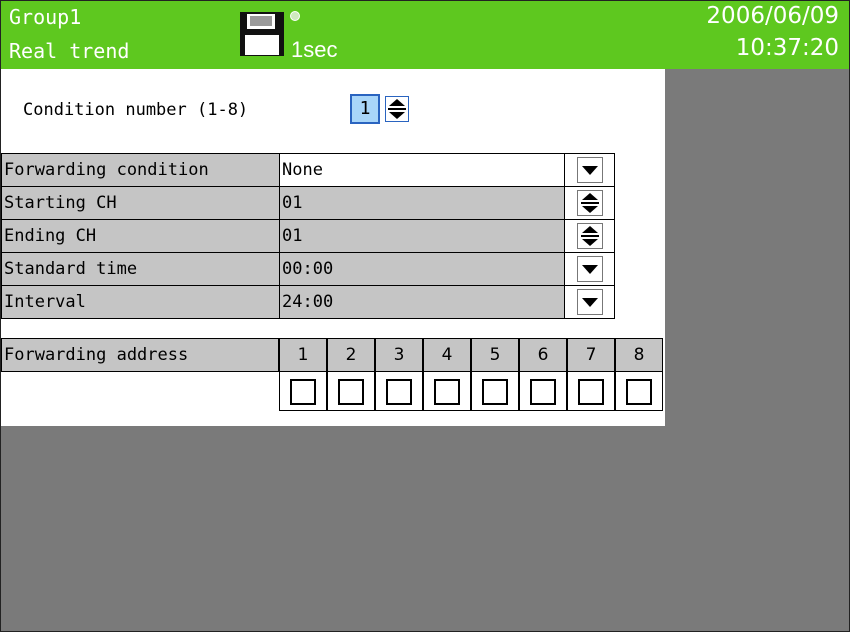 The width and height of the screenshot is (850, 632). Describe the element at coordinates (397, 109) in the screenshot. I see `condition-spin-updown-icon` at that location.